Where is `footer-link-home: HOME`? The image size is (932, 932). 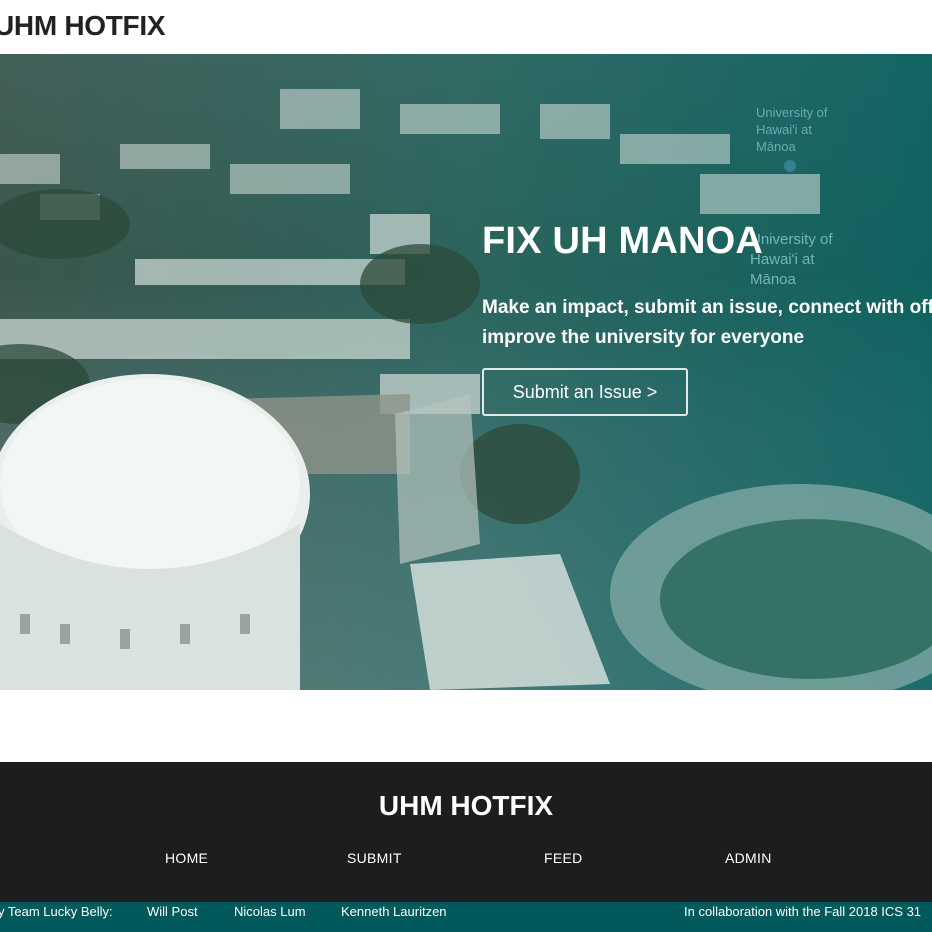
footer-link-home: HOME is located at coordinates (186, 858).